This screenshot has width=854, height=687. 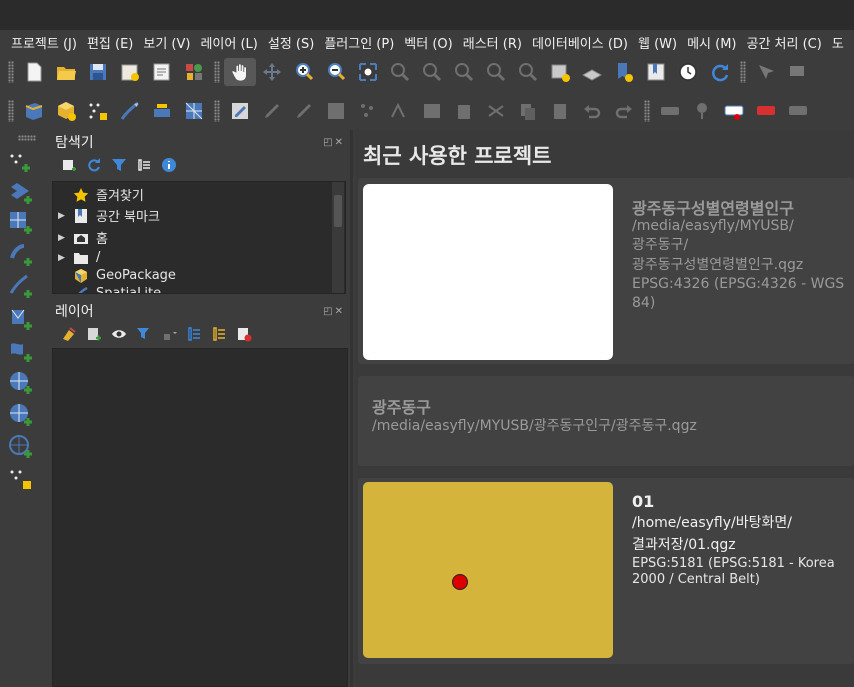 What do you see at coordinates (143, 334) in the screenshot?
I see `filter-legend-icon` at bounding box center [143, 334].